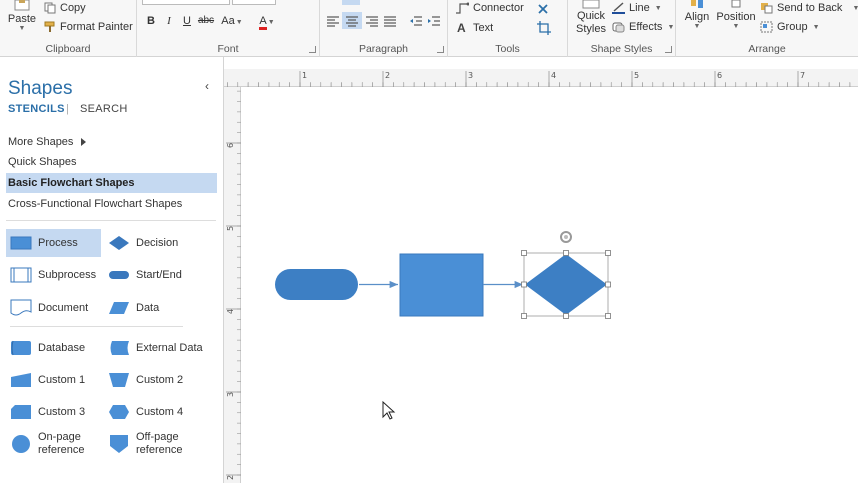 This screenshot has height=483, width=858. I want to click on format-painter-button: Format Painter, so click(88, 27).